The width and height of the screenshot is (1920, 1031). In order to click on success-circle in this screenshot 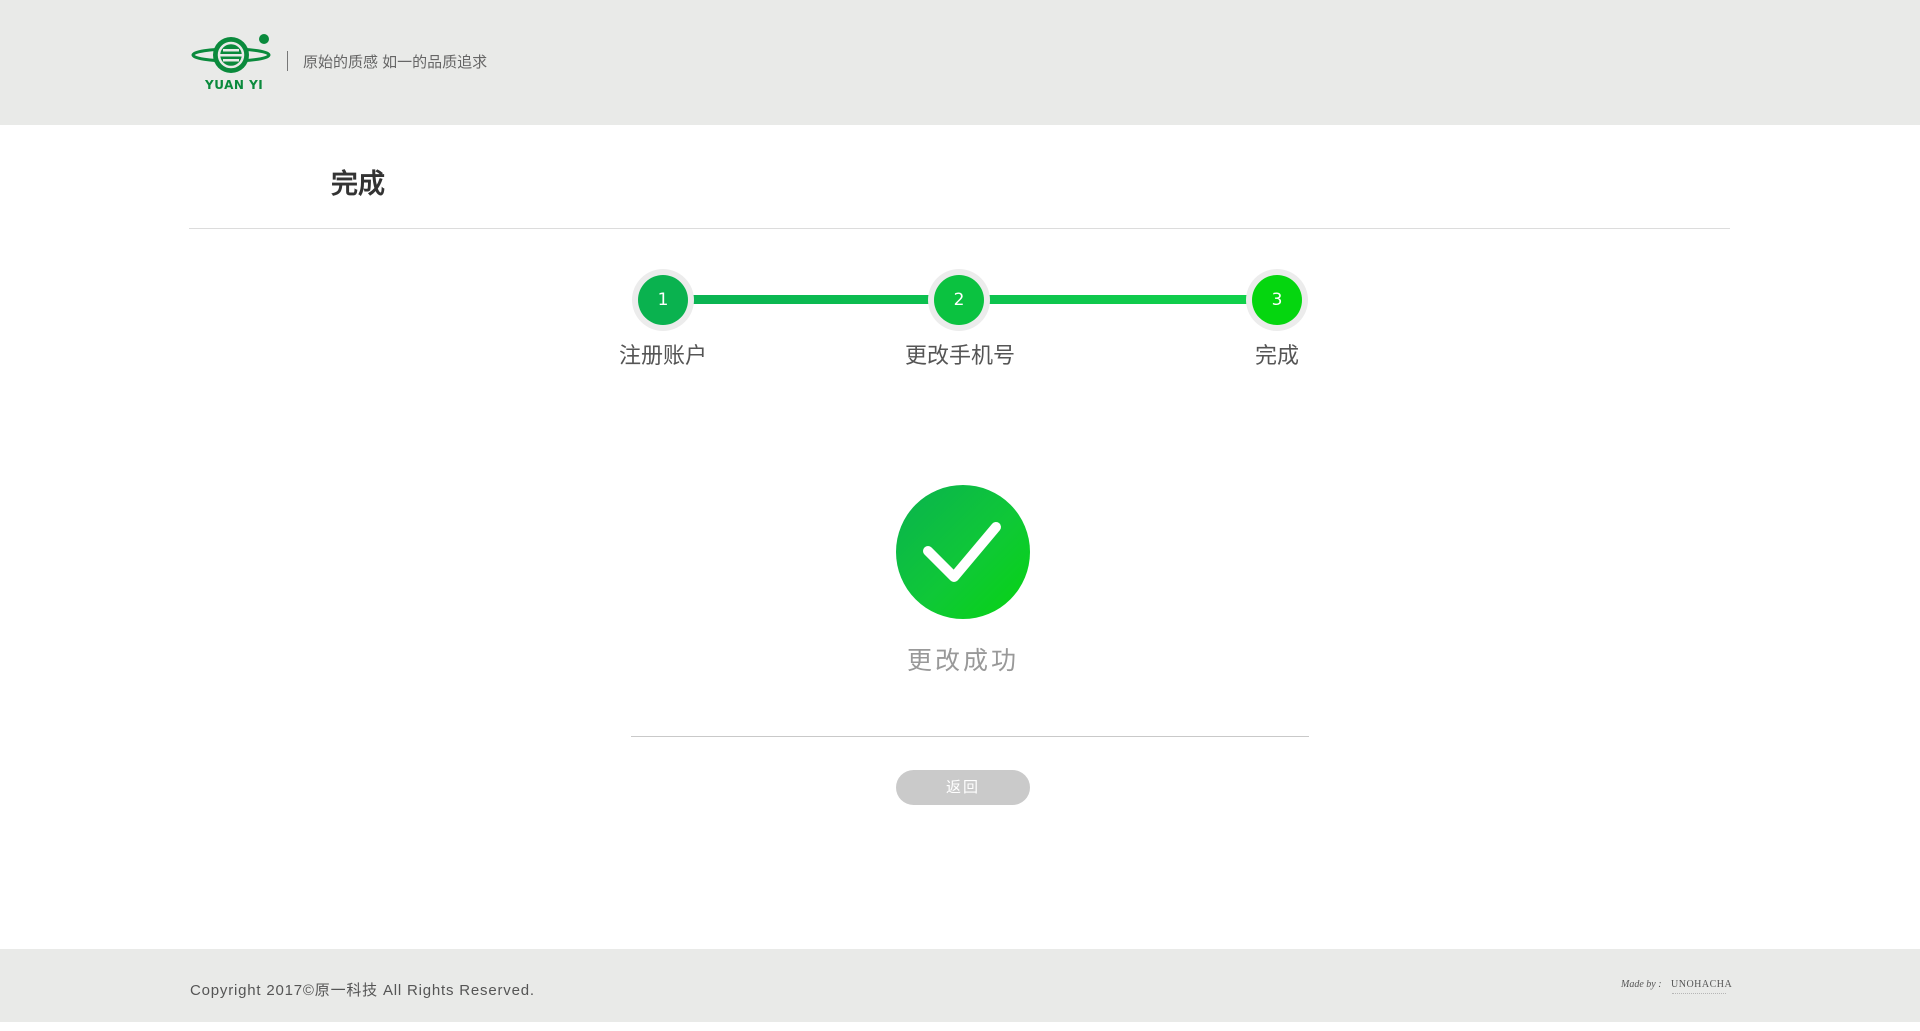, I will do `click(963, 552)`.